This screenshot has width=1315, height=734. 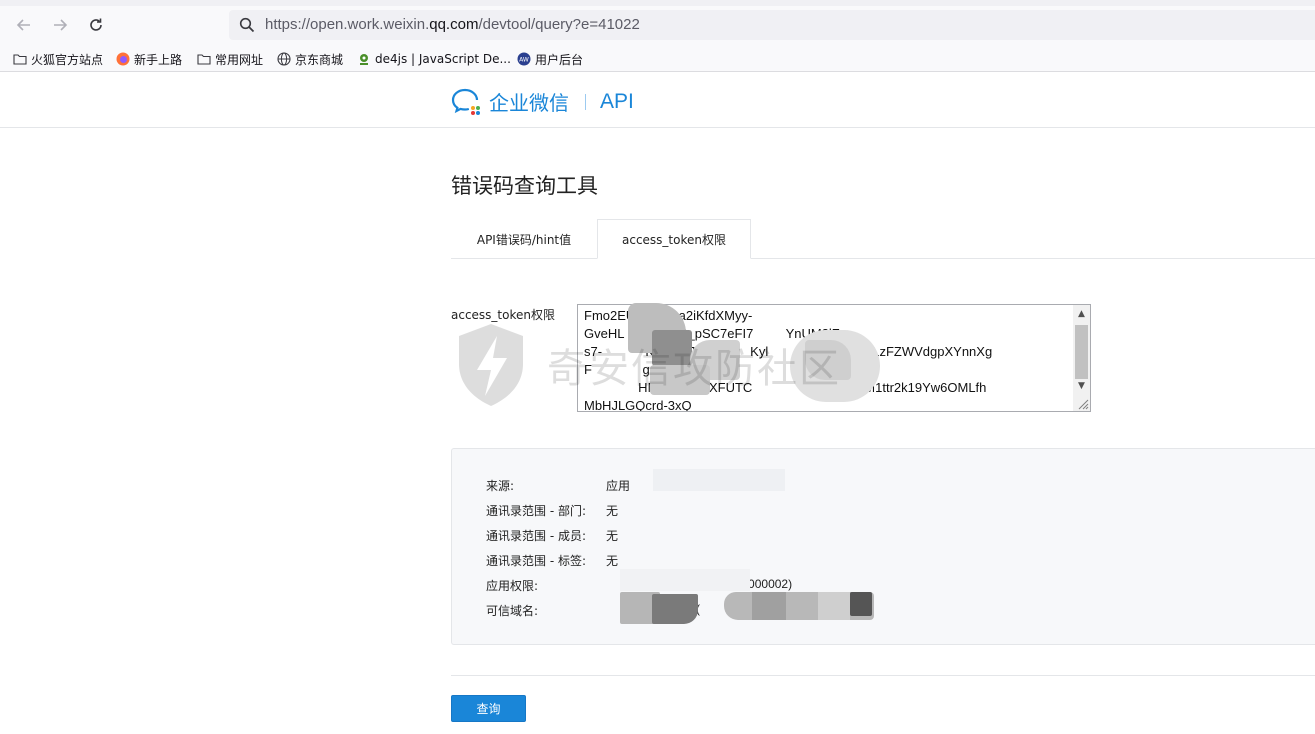 I want to click on bookmark-xinshou: 新手上路, so click(x=149, y=59).